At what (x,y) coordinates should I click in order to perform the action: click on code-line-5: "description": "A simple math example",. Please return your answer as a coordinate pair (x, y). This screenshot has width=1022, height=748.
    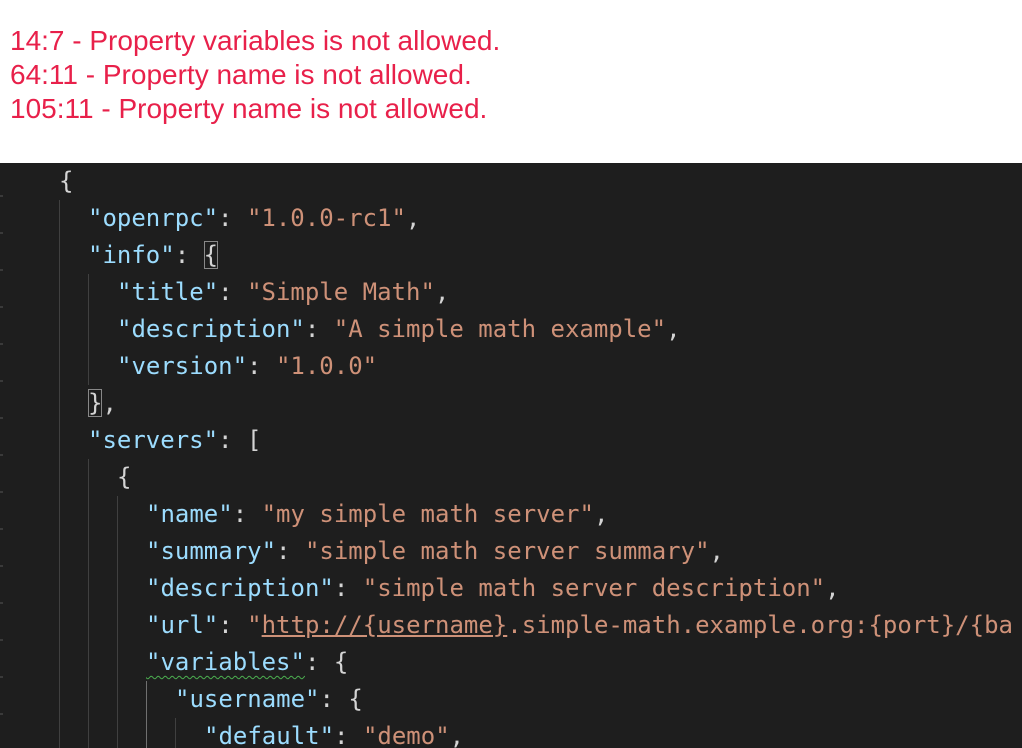
    Looking at the image, I should click on (399, 329).